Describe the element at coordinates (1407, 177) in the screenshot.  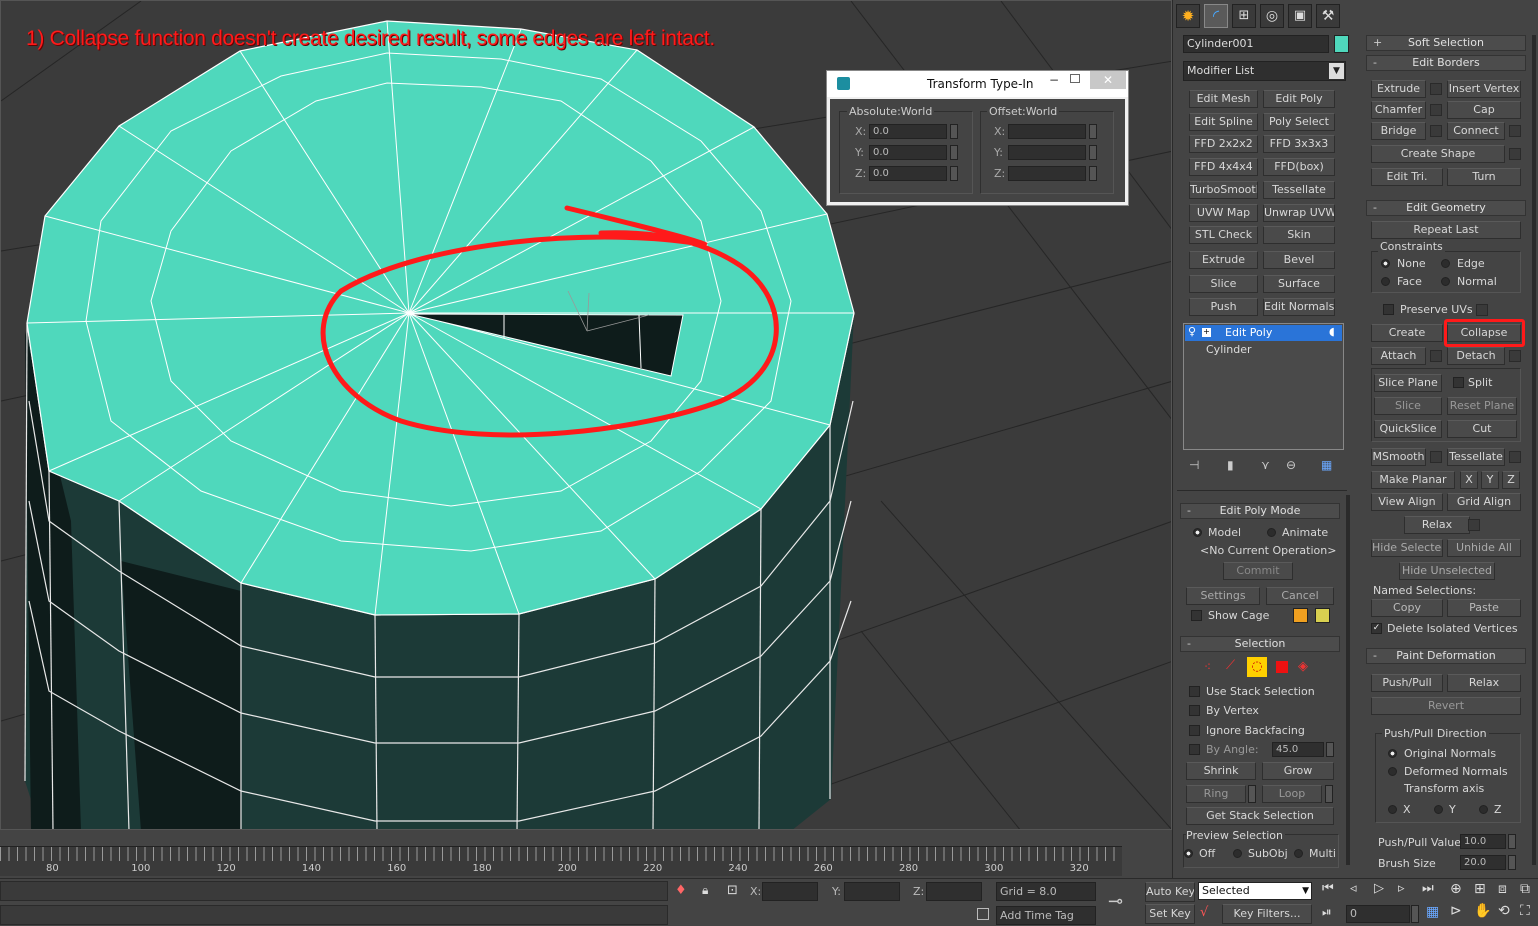
I see `edit-tri-button: Edit Tri.` at that location.